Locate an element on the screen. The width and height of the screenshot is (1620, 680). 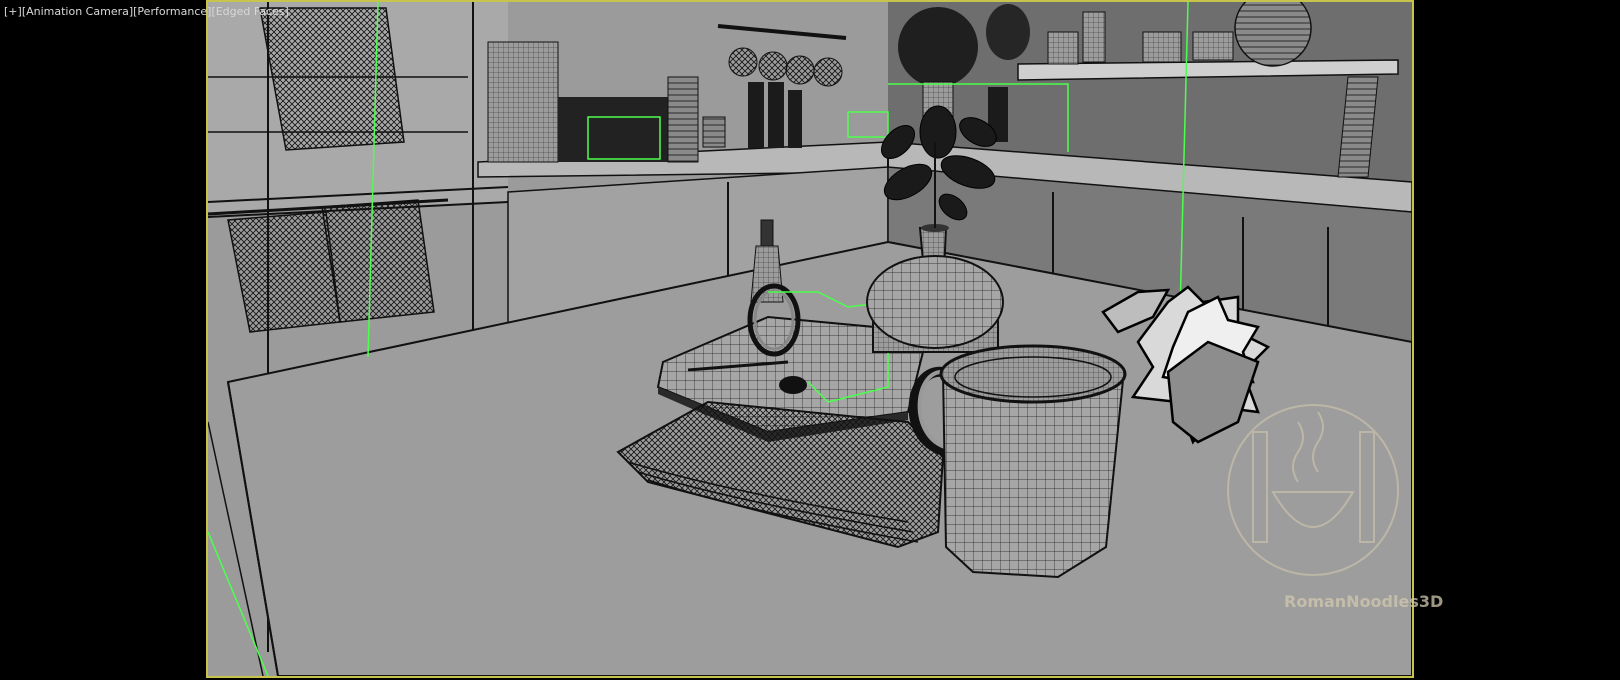
board-knob is located at coordinates (793, 385).